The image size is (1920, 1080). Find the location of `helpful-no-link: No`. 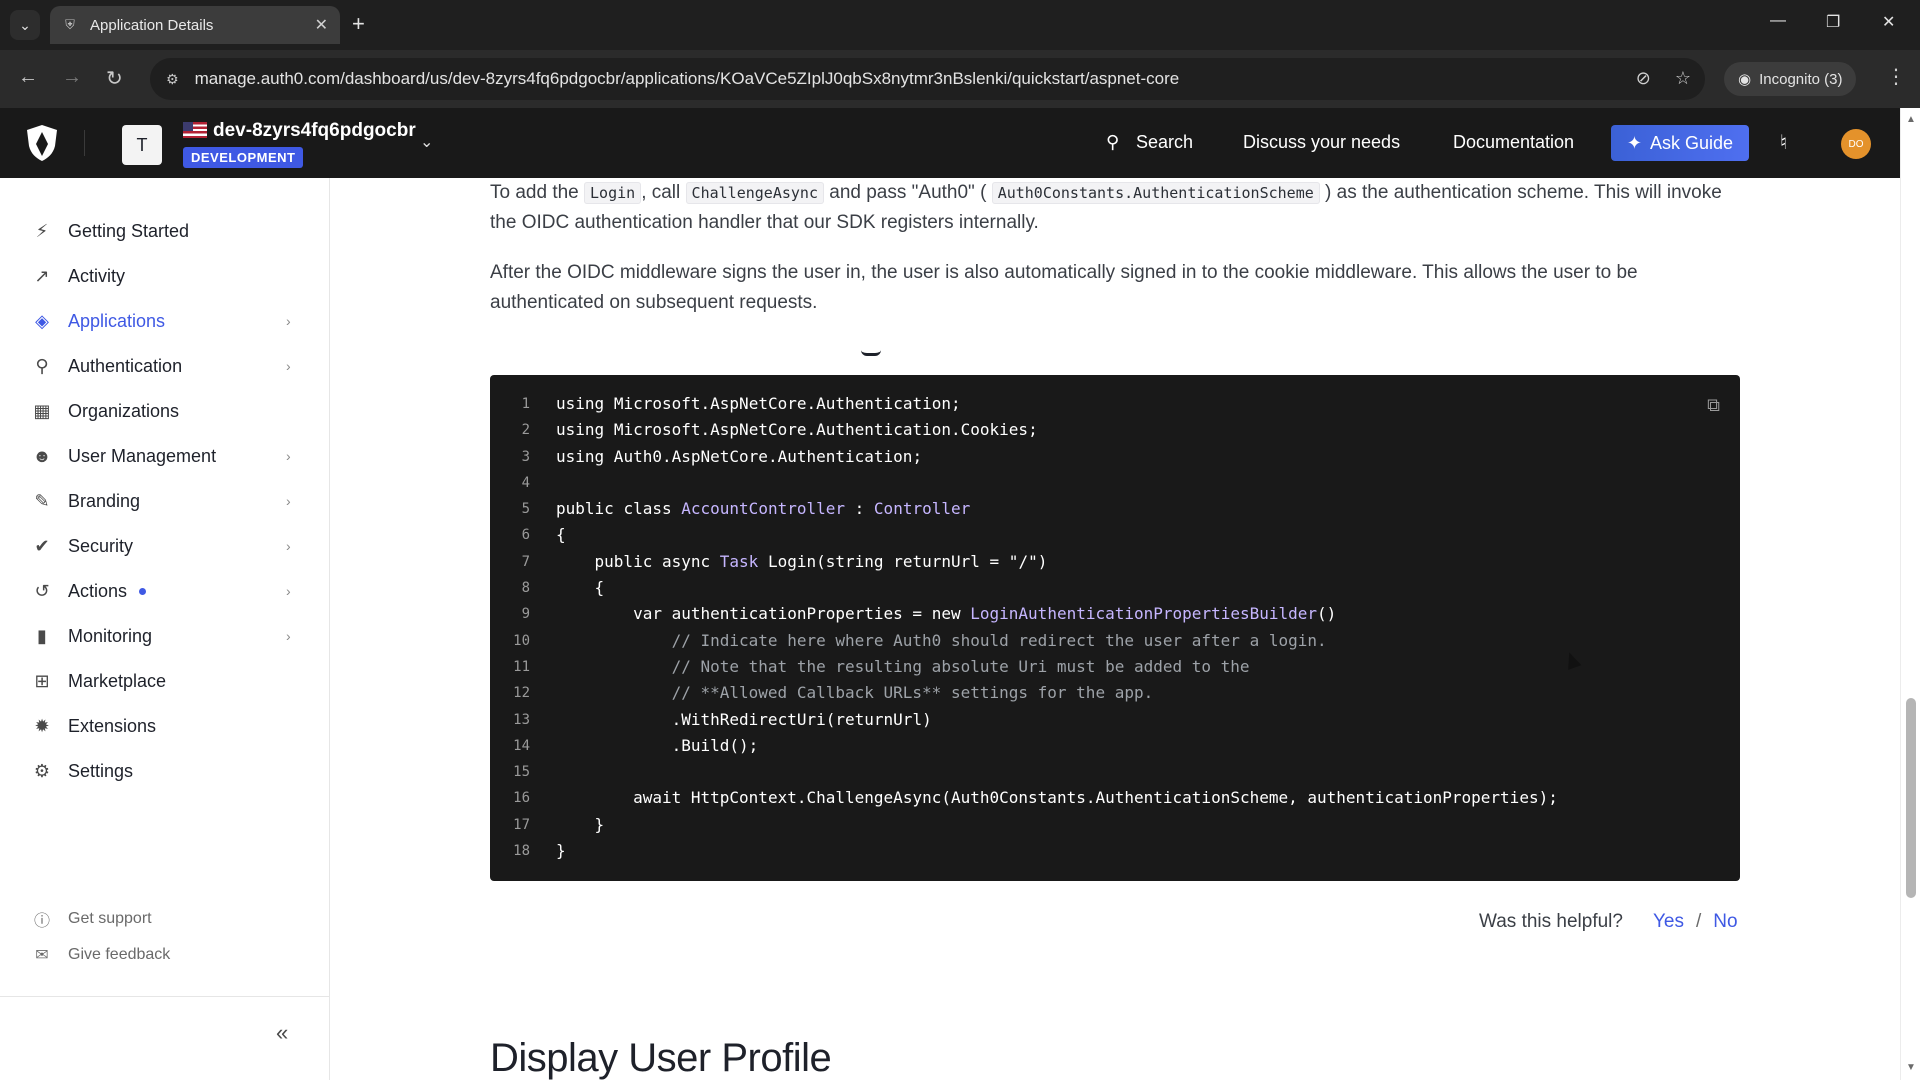

helpful-no-link: No is located at coordinates (1725, 922).